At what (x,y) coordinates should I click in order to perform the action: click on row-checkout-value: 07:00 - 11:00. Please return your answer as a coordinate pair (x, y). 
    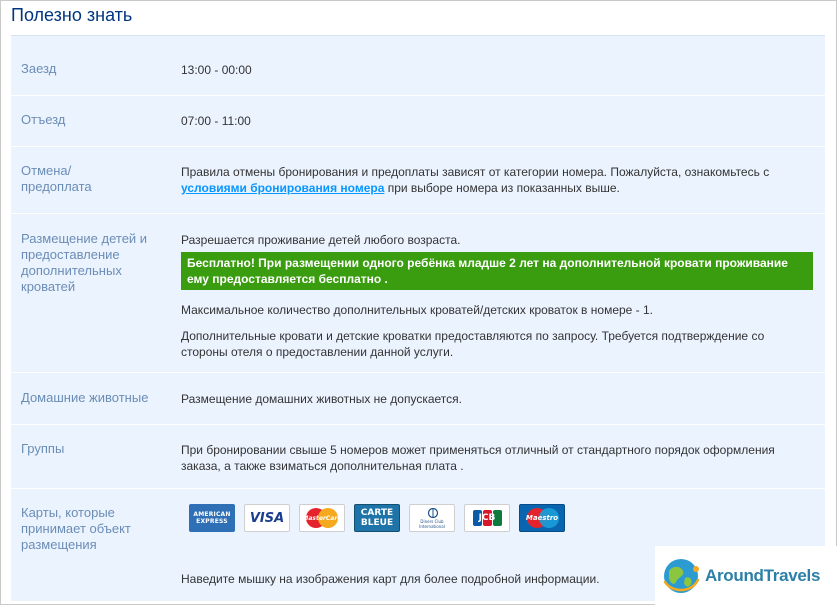
    Looking at the image, I should click on (216, 121).